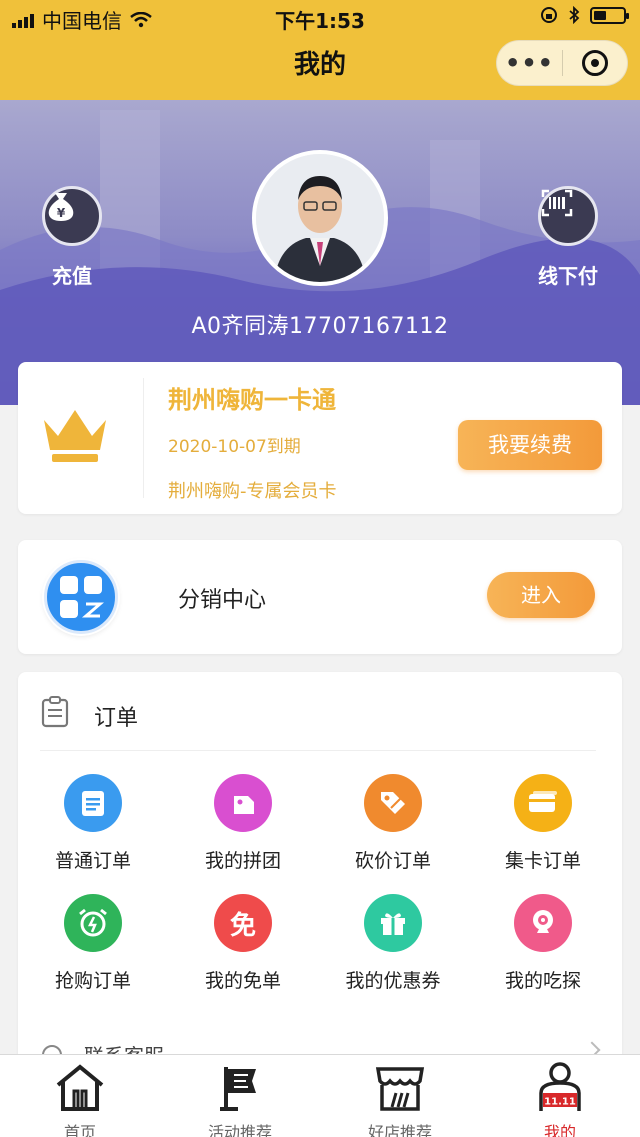 This screenshot has height=1137, width=640. I want to click on tab-label: 好店推荐, so click(399, 1130).